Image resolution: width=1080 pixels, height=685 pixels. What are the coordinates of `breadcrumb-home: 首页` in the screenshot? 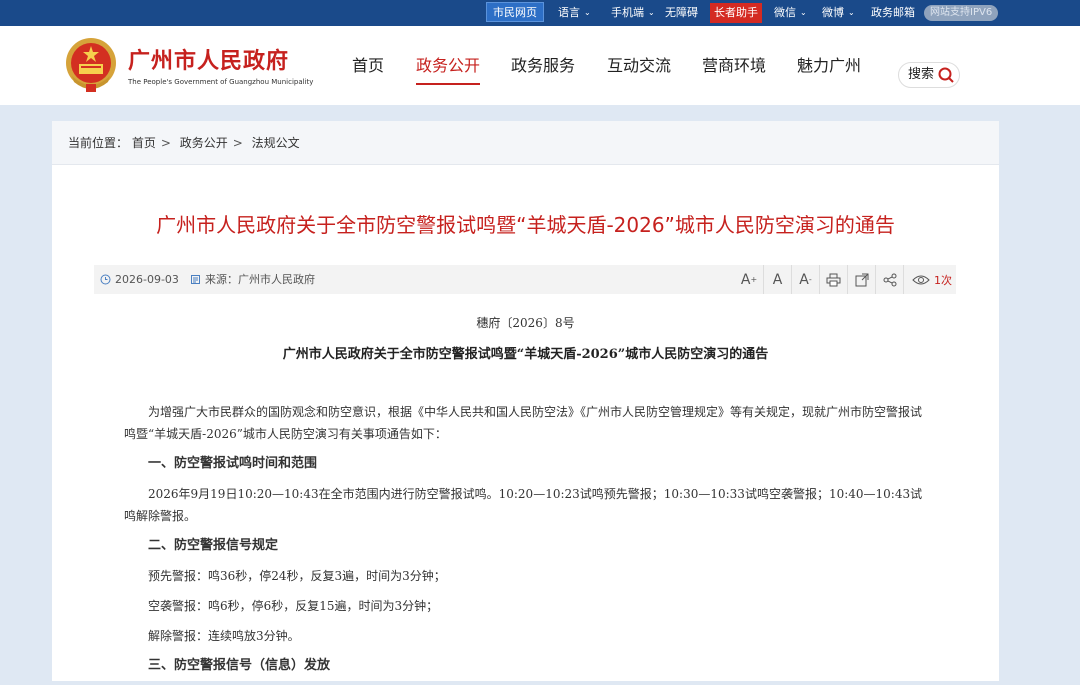 It's located at (144, 143).